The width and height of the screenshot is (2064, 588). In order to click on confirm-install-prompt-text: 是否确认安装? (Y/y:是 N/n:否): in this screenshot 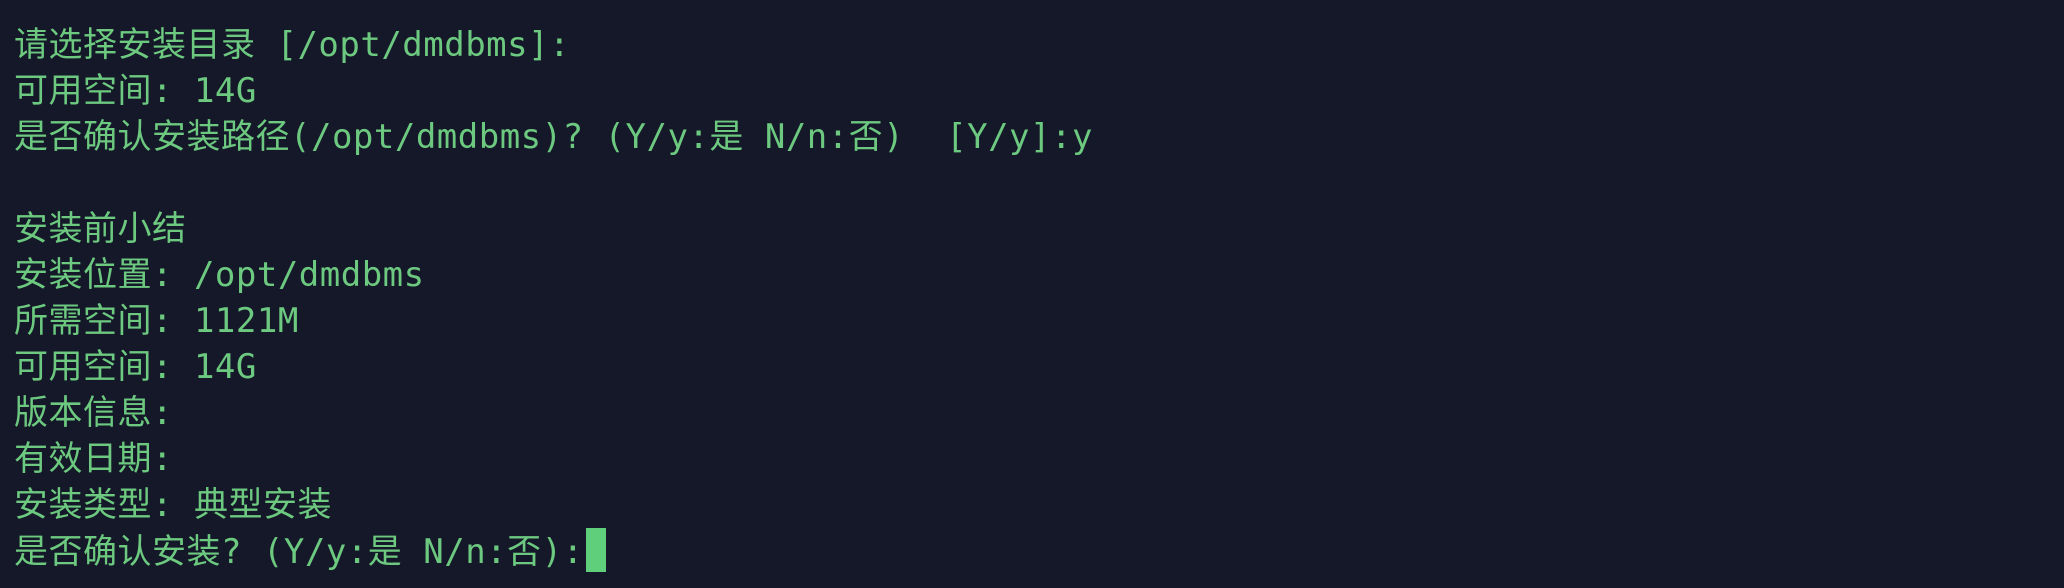, I will do `click(299, 552)`.